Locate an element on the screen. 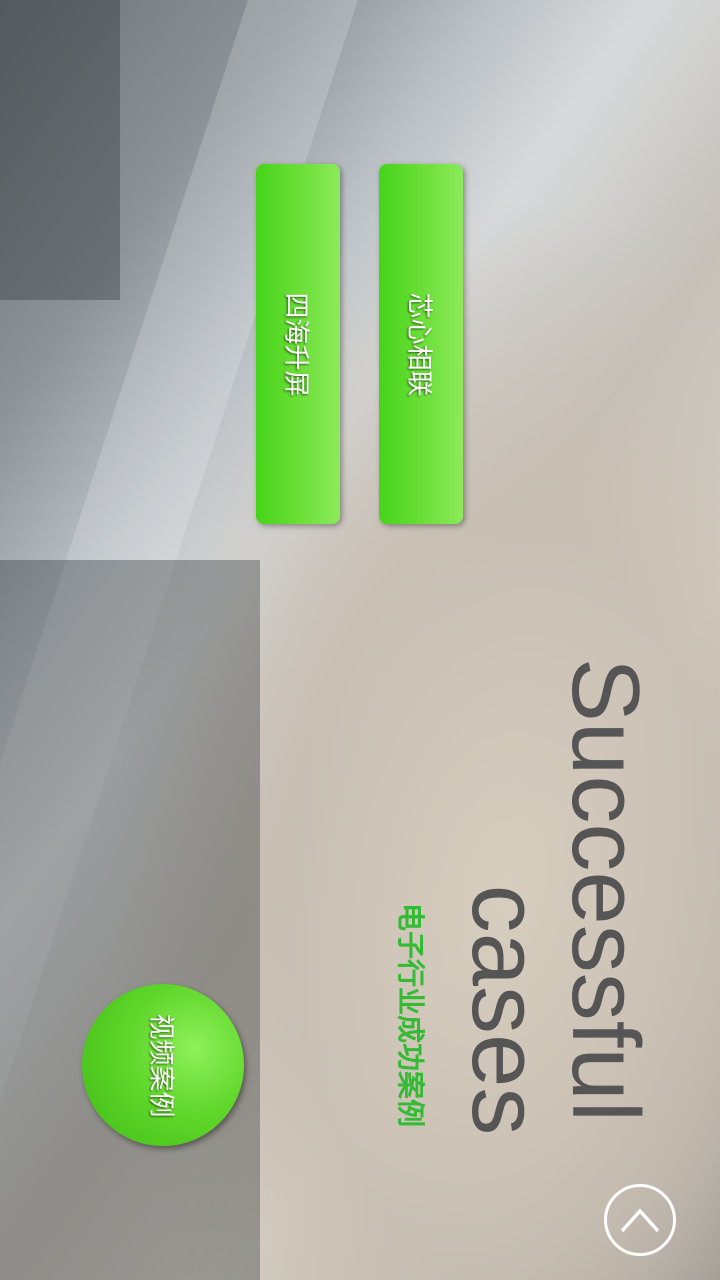 This screenshot has width=720, height=1280. title-successful: Successful is located at coordinates (605, 890).